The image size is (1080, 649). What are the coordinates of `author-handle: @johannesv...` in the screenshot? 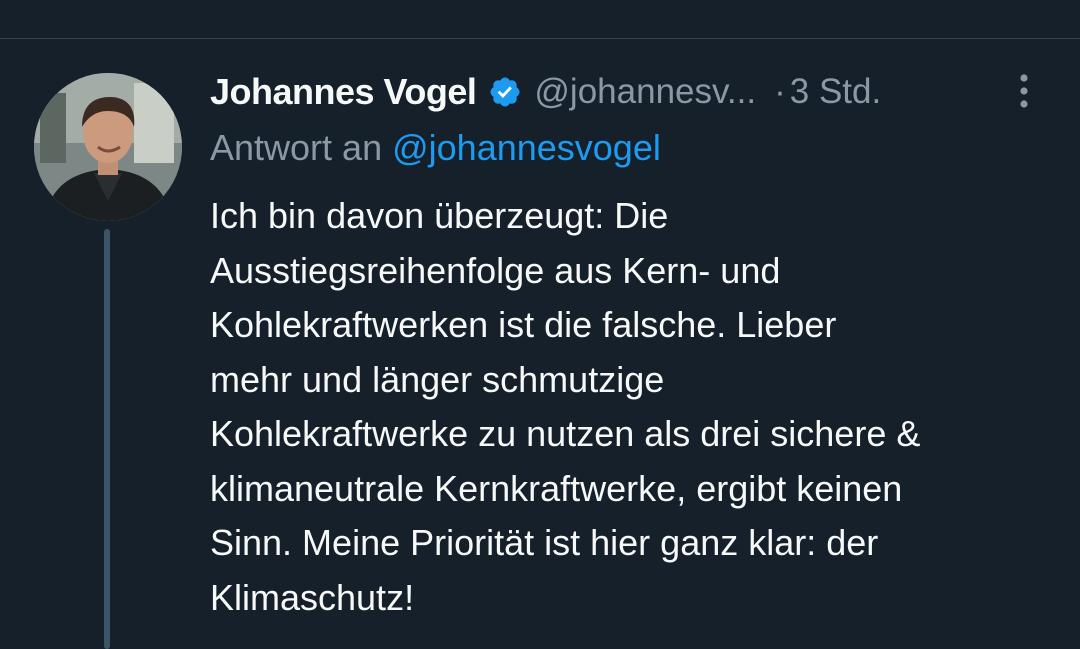 It's located at (645, 92).